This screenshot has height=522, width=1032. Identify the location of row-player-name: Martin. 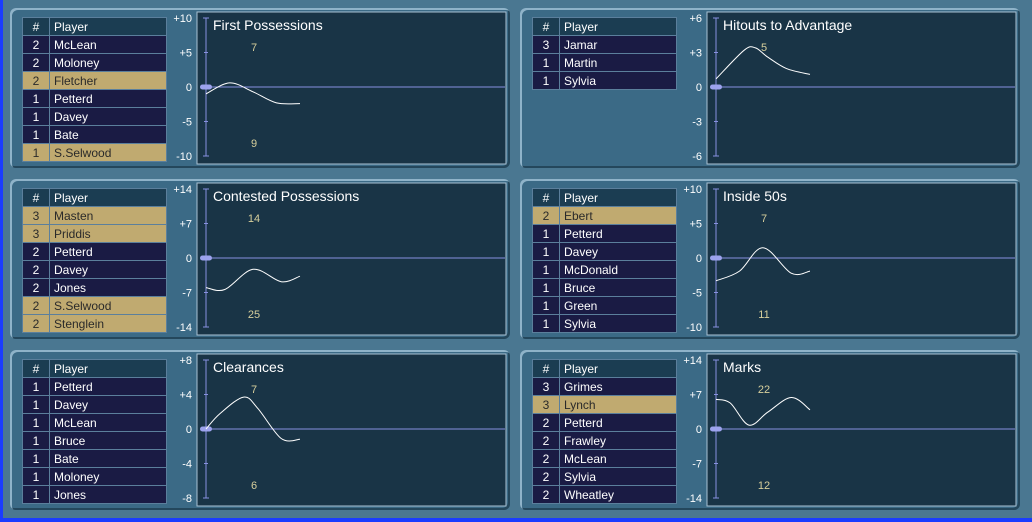
(618, 62).